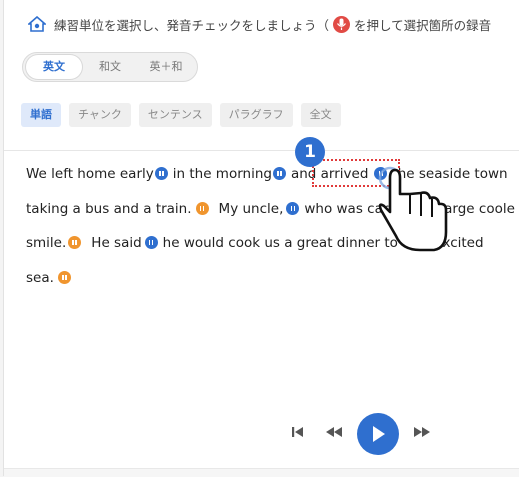 Image resolution: width=519 pixels, height=477 pixels. Describe the element at coordinates (261, 150) in the screenshot. I see `divider` at that location.